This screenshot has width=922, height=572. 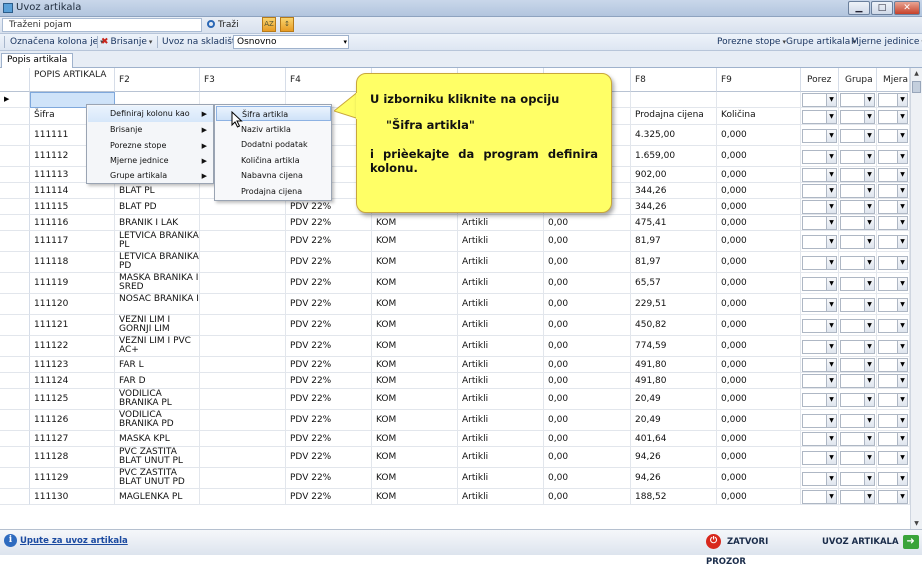 What do you see at coordinates (72, 478) in the screenshot?
I see `table-cell: 111129` at bounding box center [72, 478].